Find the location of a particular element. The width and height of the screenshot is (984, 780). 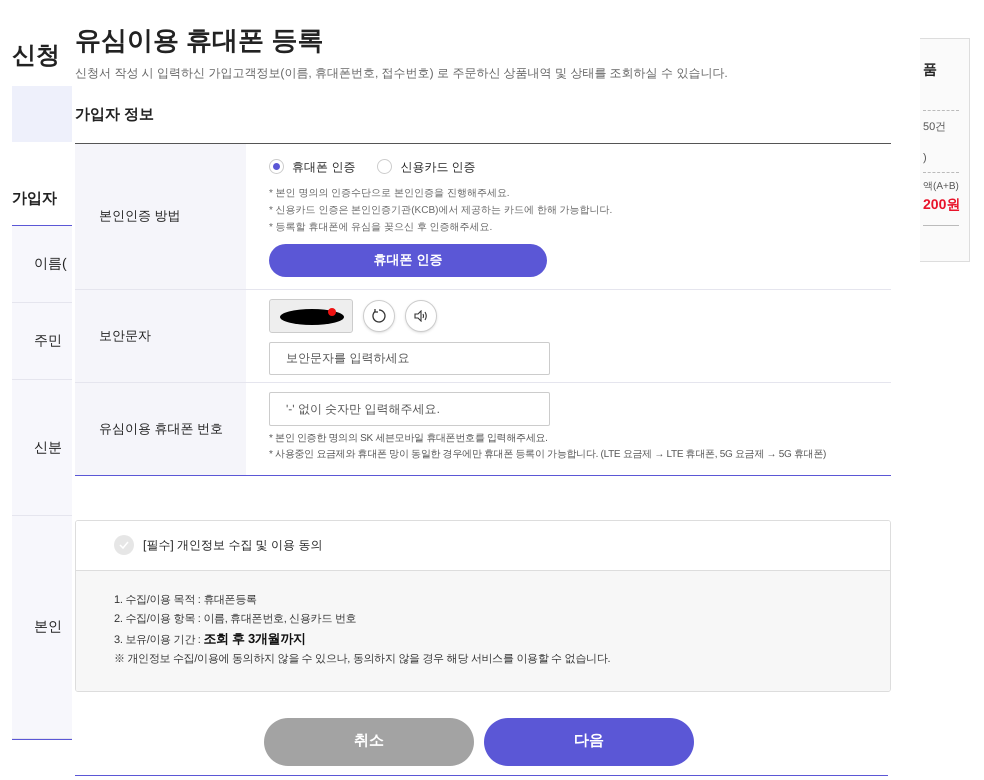

captcha-field: 보안문자를 입력하세요 is located at coordinates (409, 358).